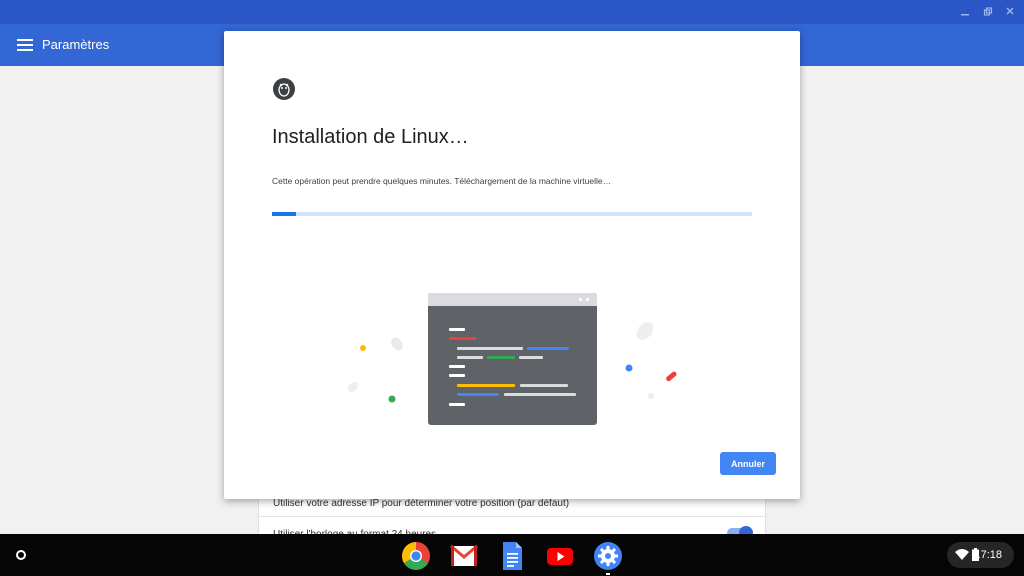 The width and height of the screenshot is (1024, 576). Describe the element at coordinates (284, 214) in the screenshot. I see `progress-fill` at that location.